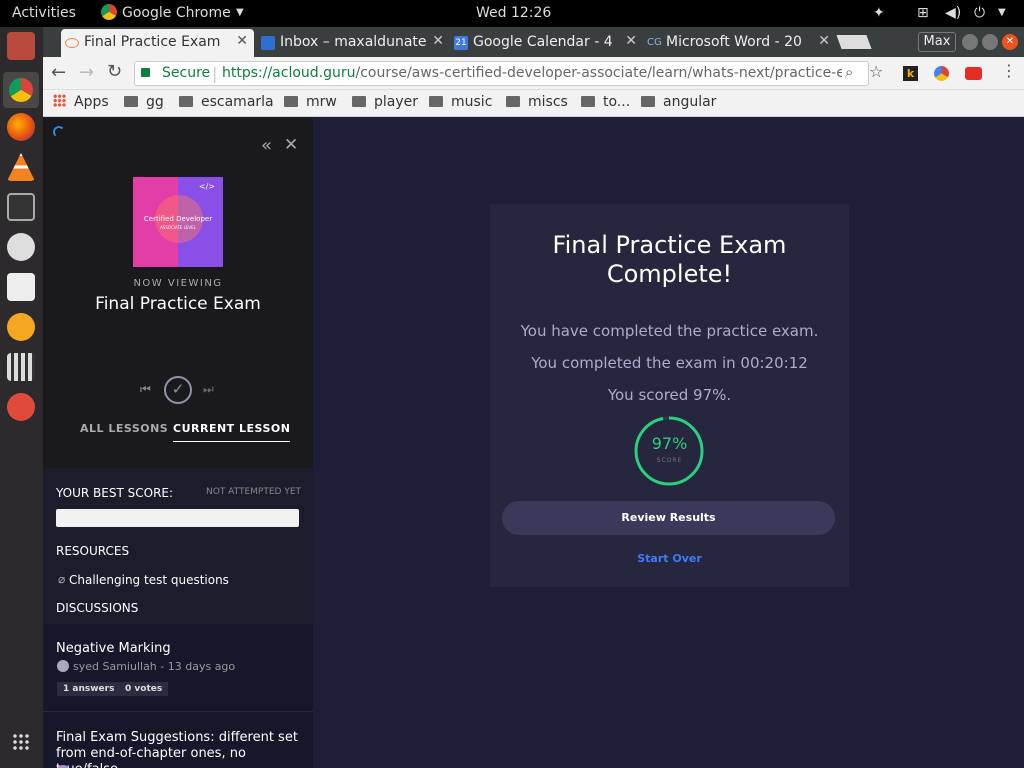 The width and height of the screenshot is (1024, 768). I want to click on app-menu-arrow-icon: ▼, so click(240, 12).